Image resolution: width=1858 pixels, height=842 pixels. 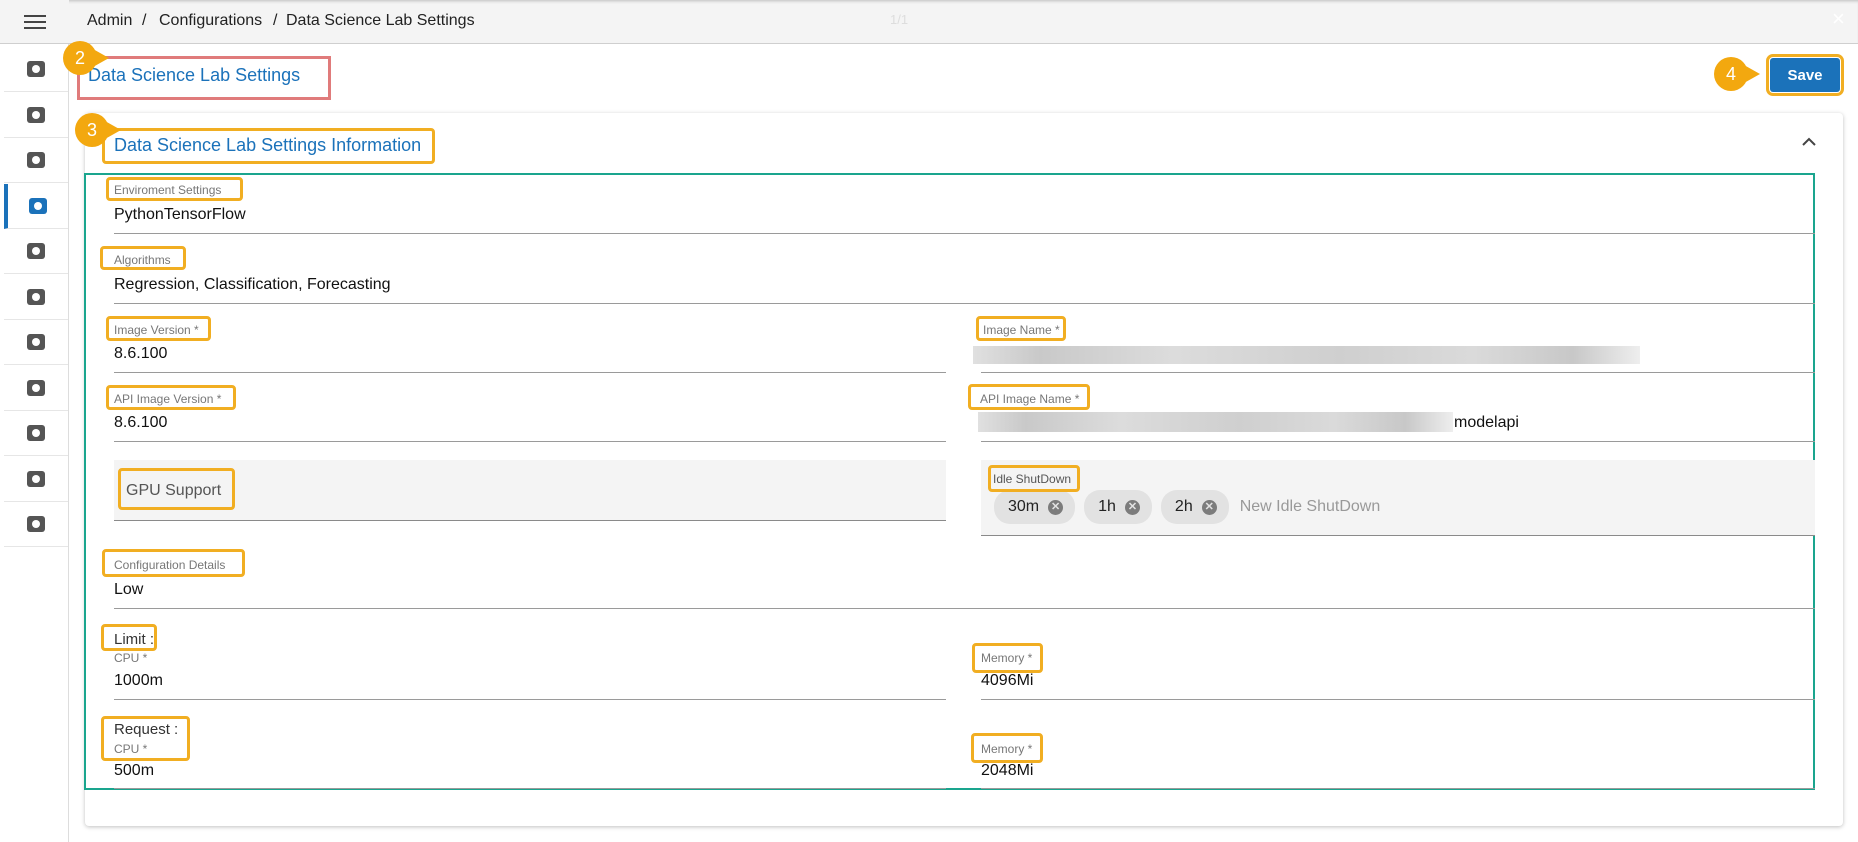 I want to click on sidebar-item-user-history, so click(x=36, y=524).